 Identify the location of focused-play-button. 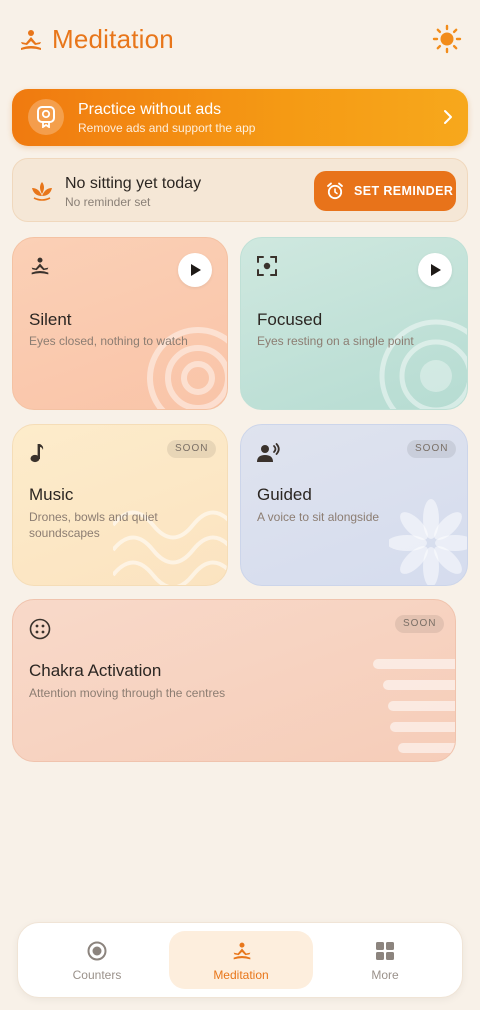
(435, 270).